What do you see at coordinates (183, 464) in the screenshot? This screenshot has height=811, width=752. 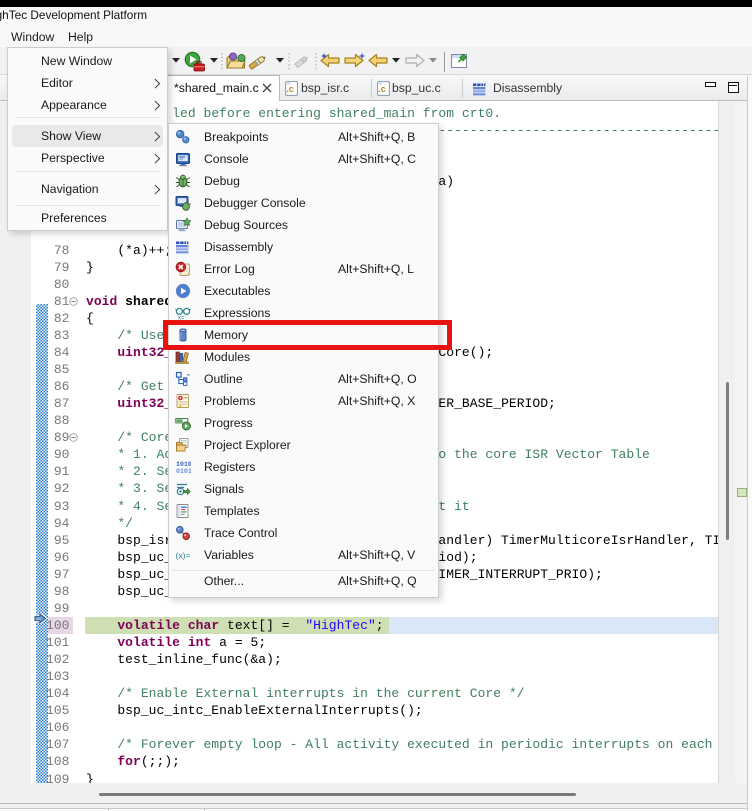 I see `svg-text: 1010` at bounding box center [183, 464].